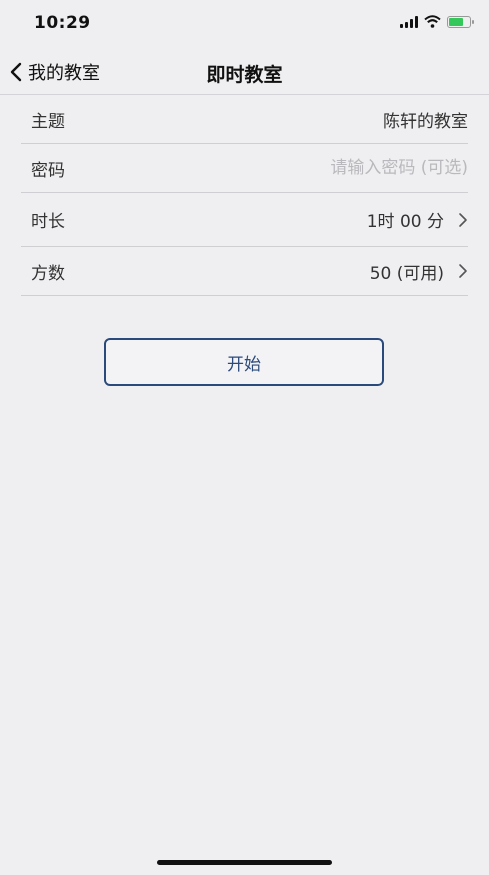 The height and width of the screenshot is (875, 489). What do you see at coordinates (48, 121) in the screenshot?
I see `topic-label: 主题` at bounding box center [48, 121].